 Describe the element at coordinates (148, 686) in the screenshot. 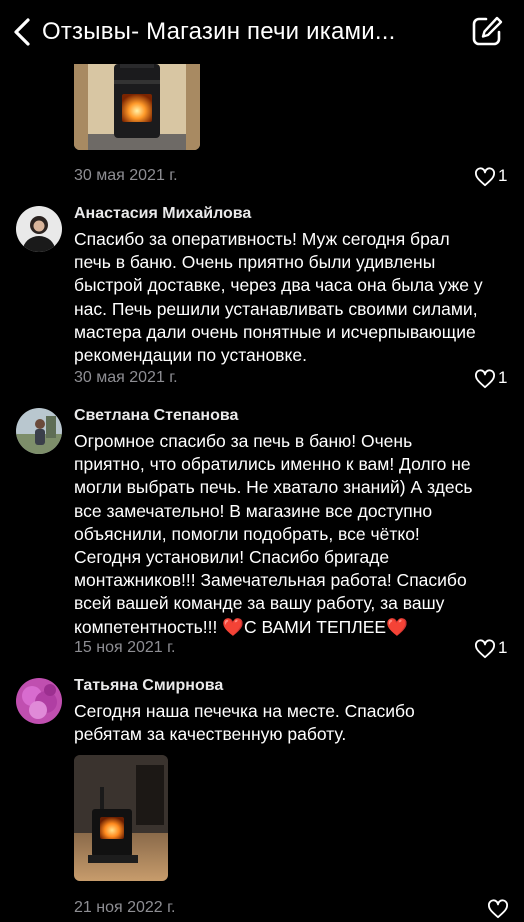

I see `reviewer-name: Татьяна Смирнова` at that location.